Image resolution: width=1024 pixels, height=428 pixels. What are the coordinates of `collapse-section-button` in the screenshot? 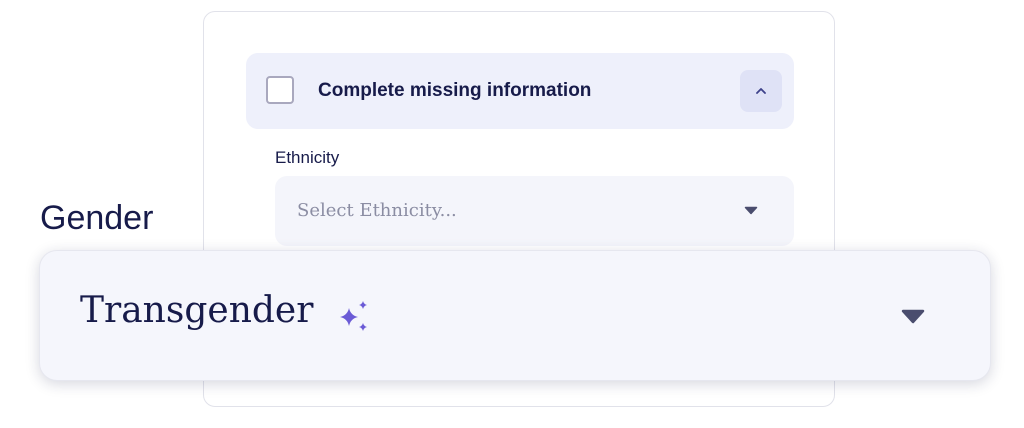 It's located at (761, 91).